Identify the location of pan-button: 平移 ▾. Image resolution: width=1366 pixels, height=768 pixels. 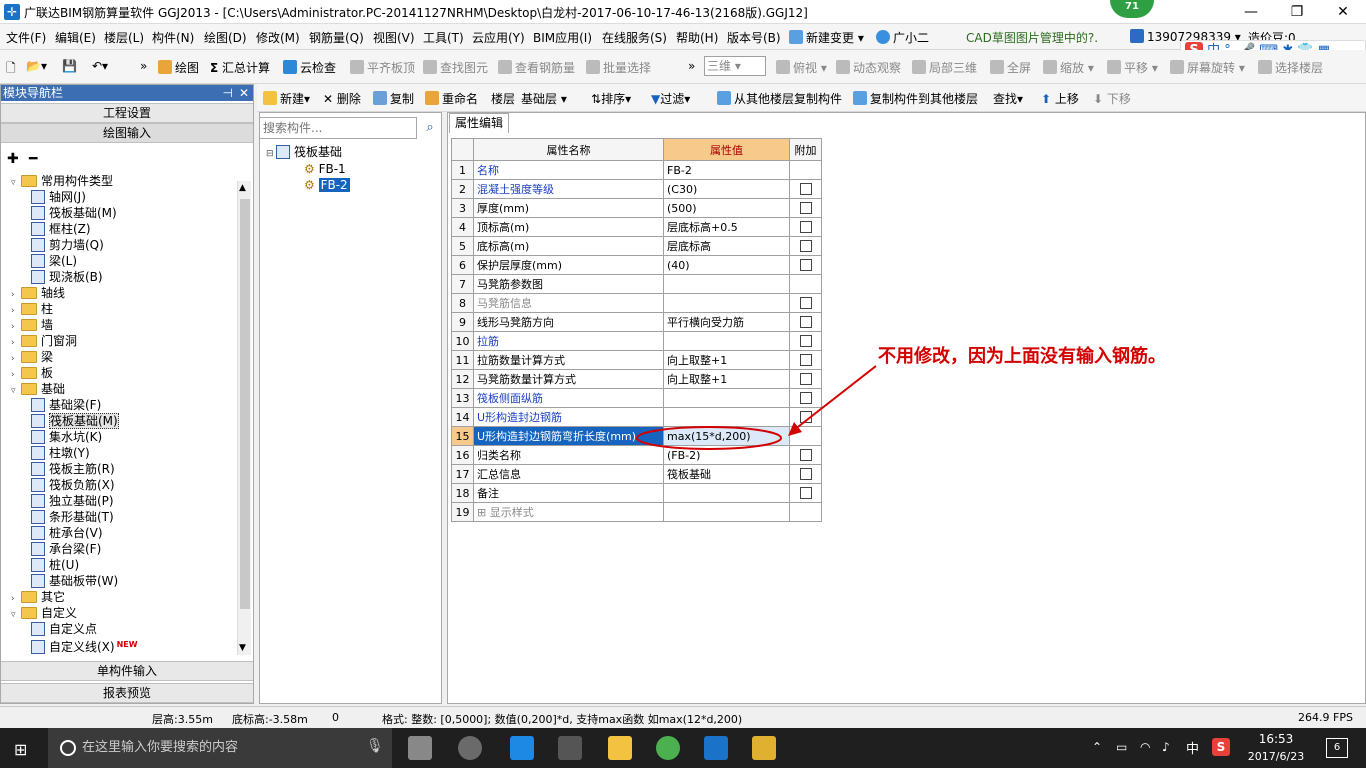
(1132, 67).